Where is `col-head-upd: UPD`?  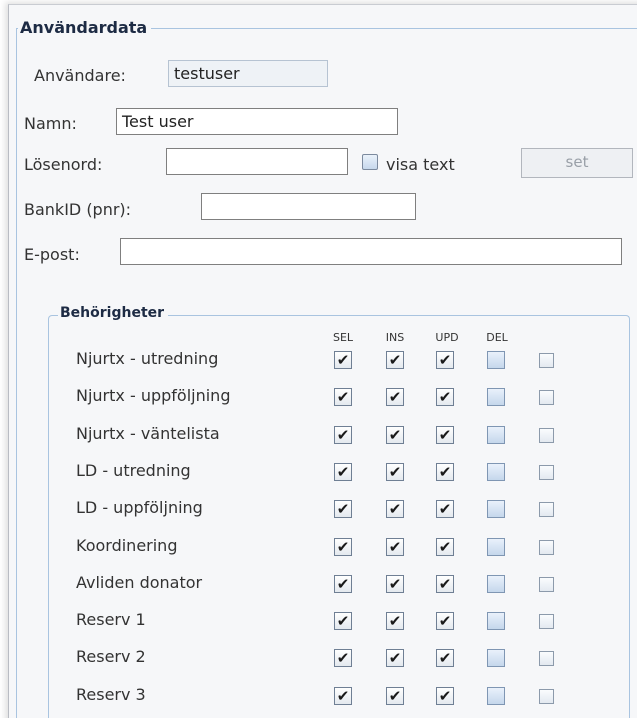 col-head-upd: UPD is located at coordinates (447, 337).